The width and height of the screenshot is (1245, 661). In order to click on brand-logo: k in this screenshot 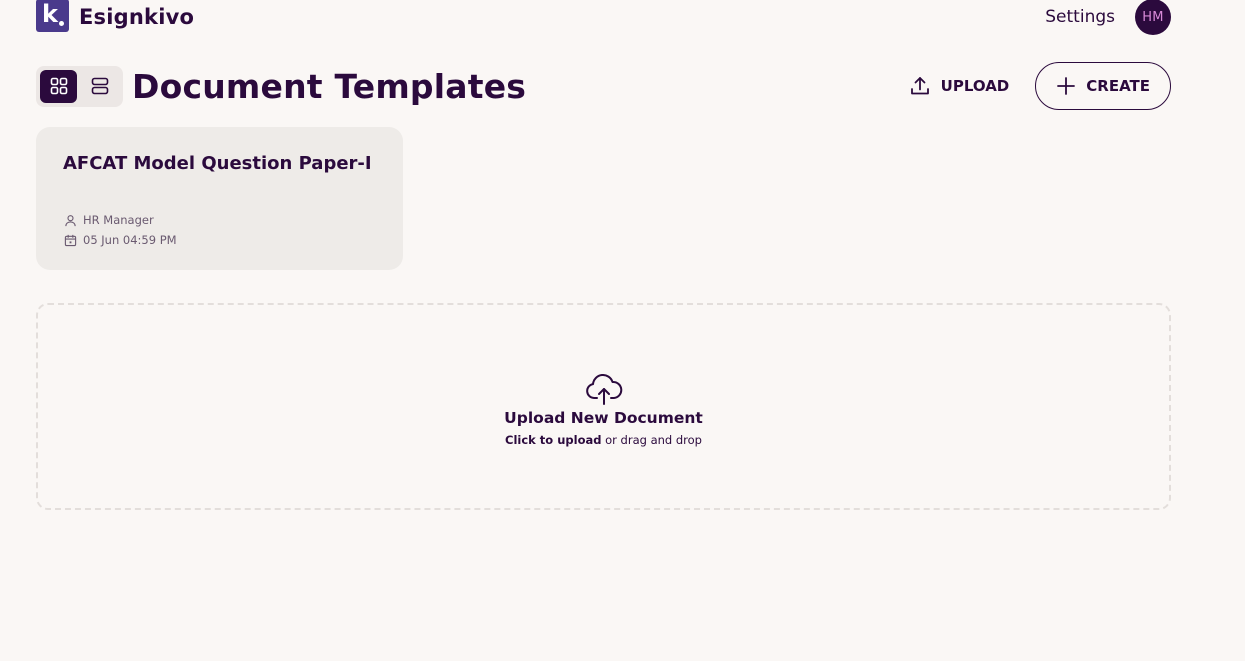, I will do `click(52, 16)`.